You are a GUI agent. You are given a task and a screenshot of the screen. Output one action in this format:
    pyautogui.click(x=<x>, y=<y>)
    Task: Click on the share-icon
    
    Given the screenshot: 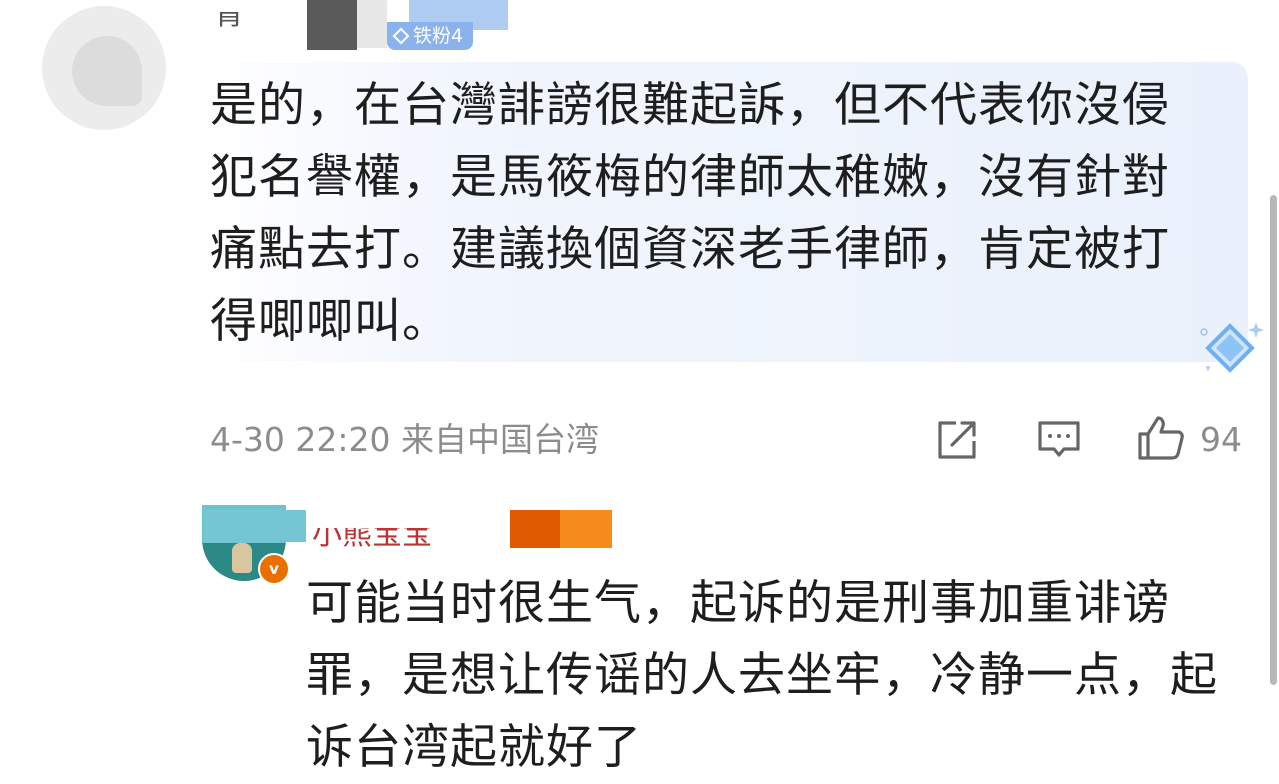 What is the action you would take?
    pyautogui.click(x=957, y=440)
    